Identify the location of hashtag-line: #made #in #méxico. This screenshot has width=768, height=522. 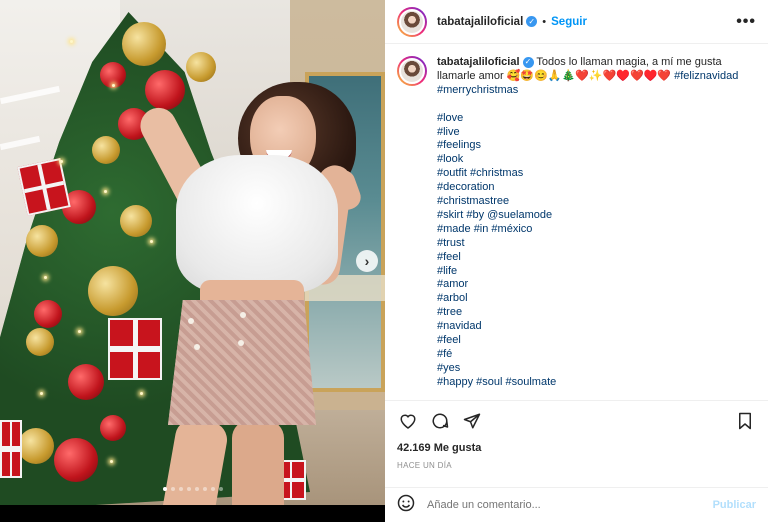
(596, 230).